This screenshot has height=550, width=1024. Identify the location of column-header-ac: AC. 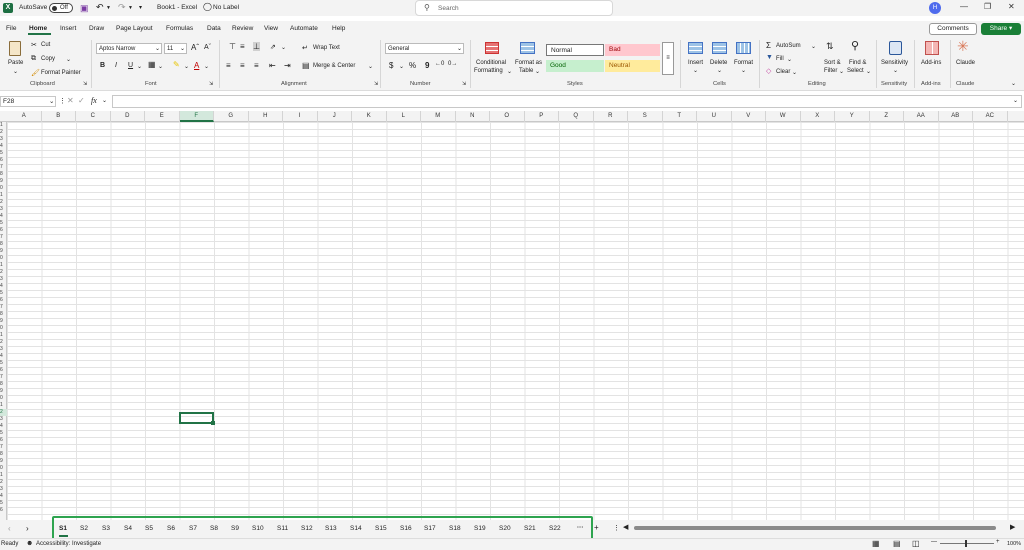
(990, 116).